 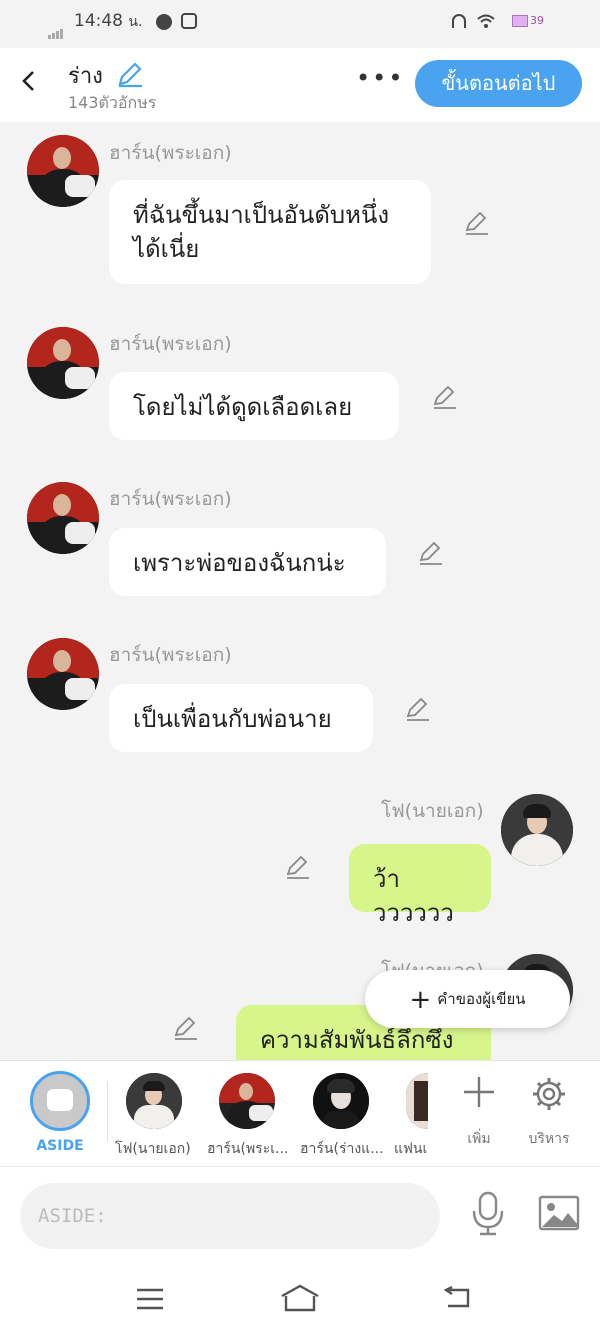 What do you see at coordinates (254, 406) in the screenshot?
I see `message-bubble: โดยไม่ได้ดูดเลือดเลย` at bounding box center [254, 406].